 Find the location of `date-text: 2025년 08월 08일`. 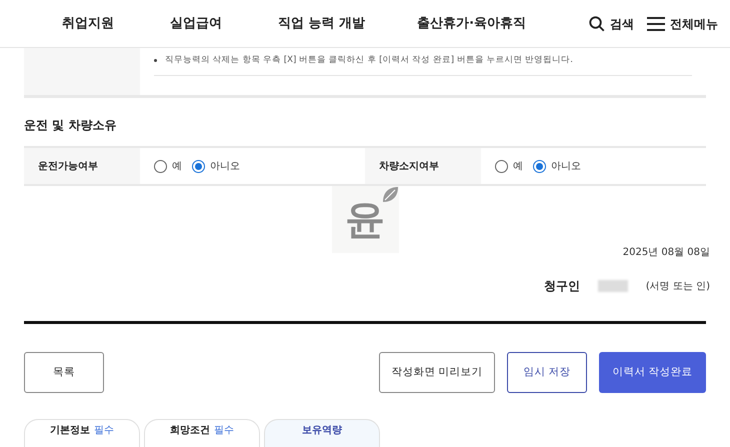

date-text: 2025년 08월 08일 is located at coordinates (666, 253).